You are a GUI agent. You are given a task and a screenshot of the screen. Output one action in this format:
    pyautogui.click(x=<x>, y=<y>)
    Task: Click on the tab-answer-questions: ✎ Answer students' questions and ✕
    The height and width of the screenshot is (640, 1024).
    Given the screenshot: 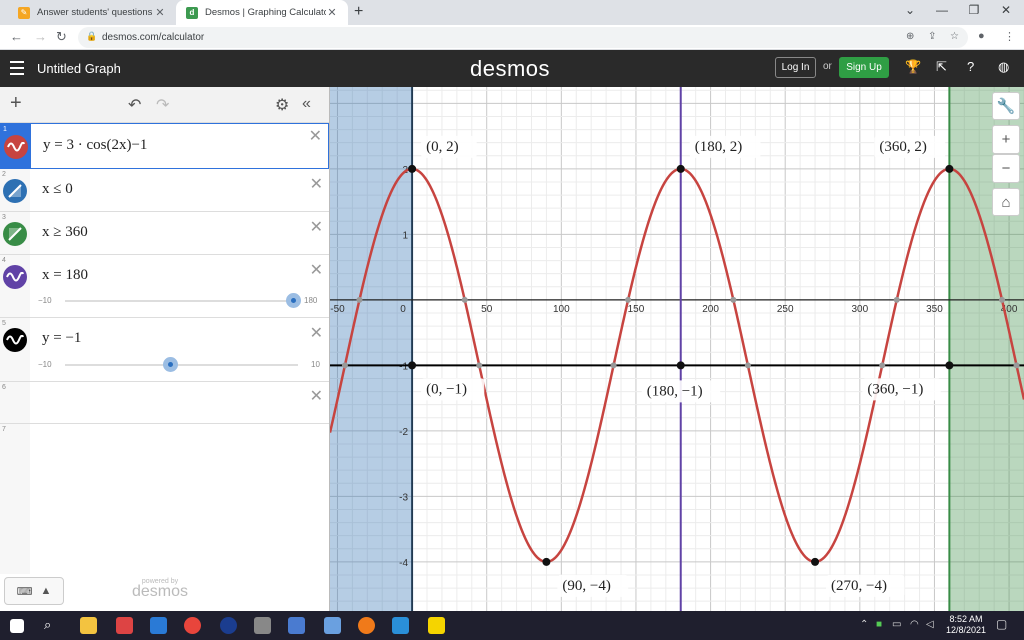 What is the action you would take?
    pyautogui.click(x=92, y=12)
    